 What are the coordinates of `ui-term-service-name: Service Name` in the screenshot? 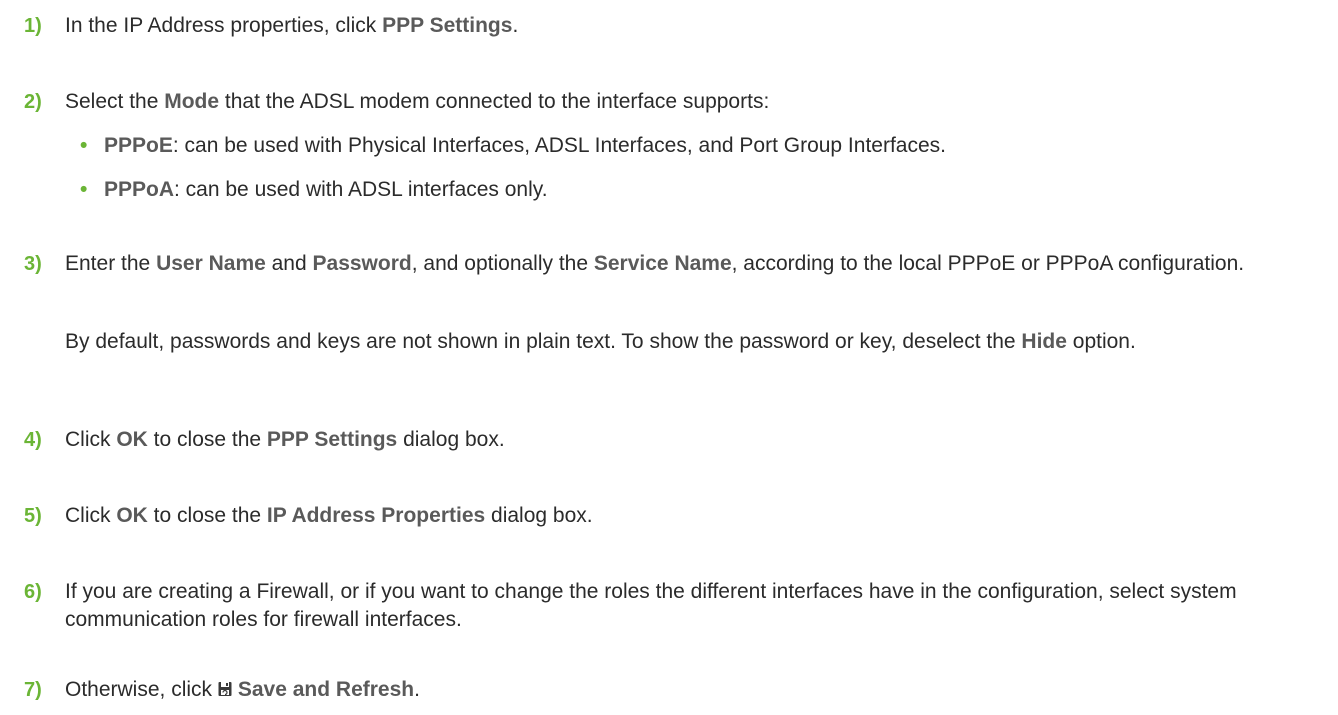 It's located at (662, 263).